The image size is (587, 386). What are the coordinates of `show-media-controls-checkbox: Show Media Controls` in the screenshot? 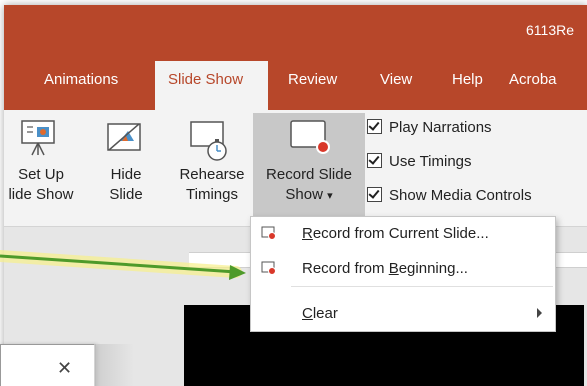 It's located at (449, 195).